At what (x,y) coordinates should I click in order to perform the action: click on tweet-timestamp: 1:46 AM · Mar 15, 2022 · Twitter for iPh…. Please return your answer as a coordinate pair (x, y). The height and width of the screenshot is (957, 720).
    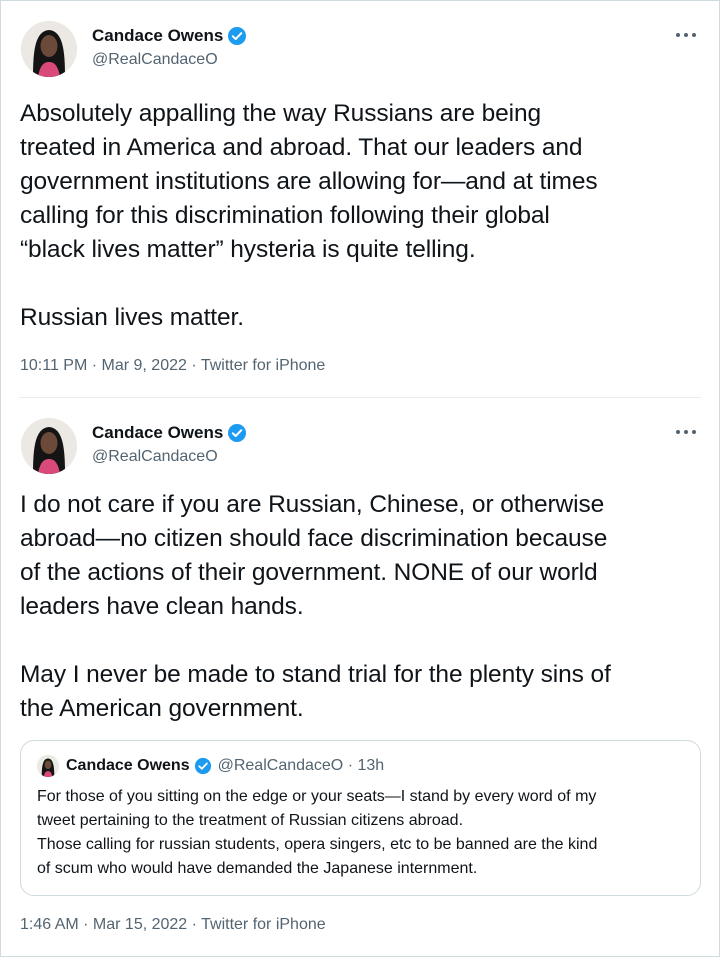
    Looking at the image, I should click on (173, 925).